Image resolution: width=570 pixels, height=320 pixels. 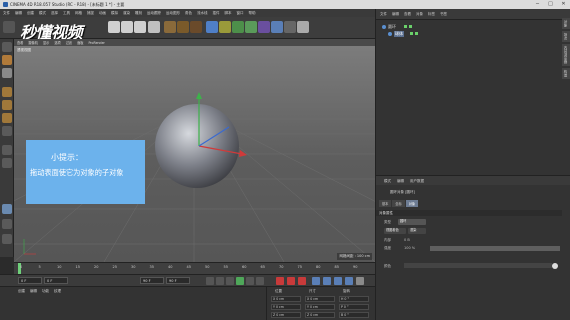 What do you see at coordinates (302, 281) in the screenshot?
I see `key-select-icon` at bounding box center [302, 281].